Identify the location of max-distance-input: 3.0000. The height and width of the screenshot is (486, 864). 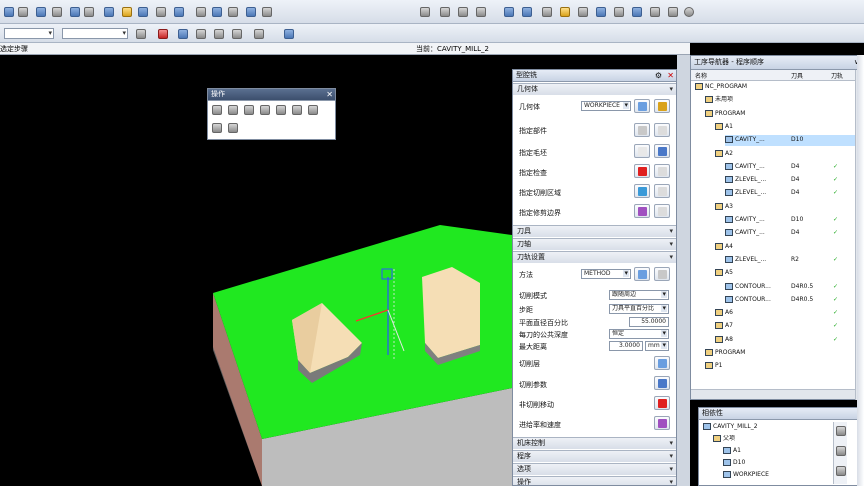
(626, 346).